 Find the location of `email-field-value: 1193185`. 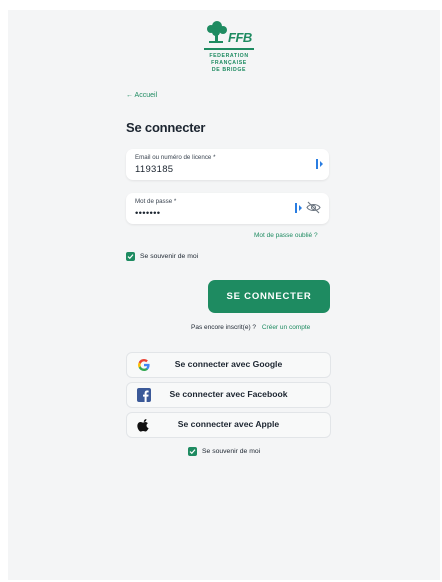

email-field-value: 1193185 is located at coordinates (154, 169).